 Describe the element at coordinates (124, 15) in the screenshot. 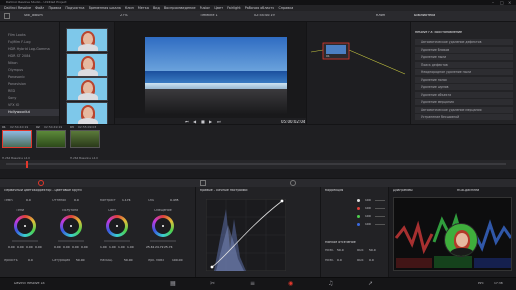

I see `viewer-zoom: 27%` at that location.